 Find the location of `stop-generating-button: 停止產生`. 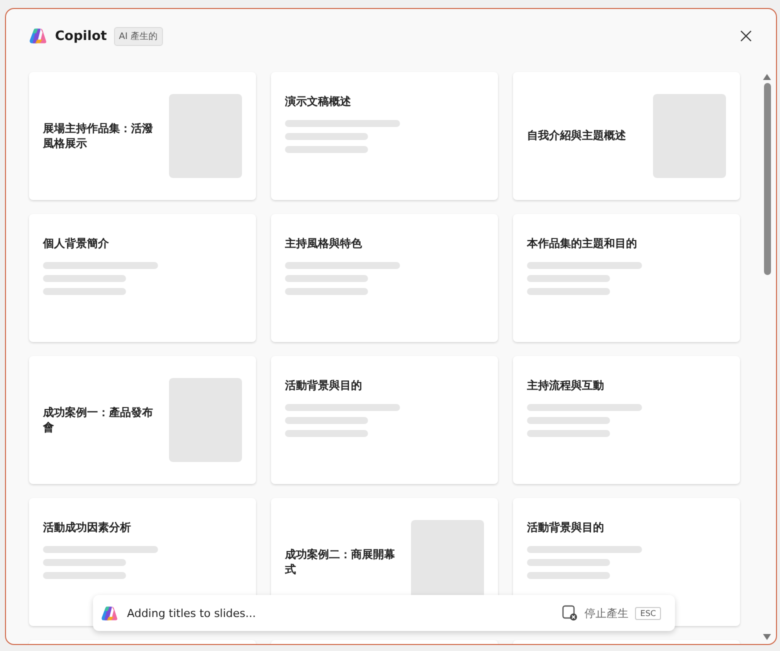

stop-generating-button: 停止產生 is located at coordinates (606, 613).